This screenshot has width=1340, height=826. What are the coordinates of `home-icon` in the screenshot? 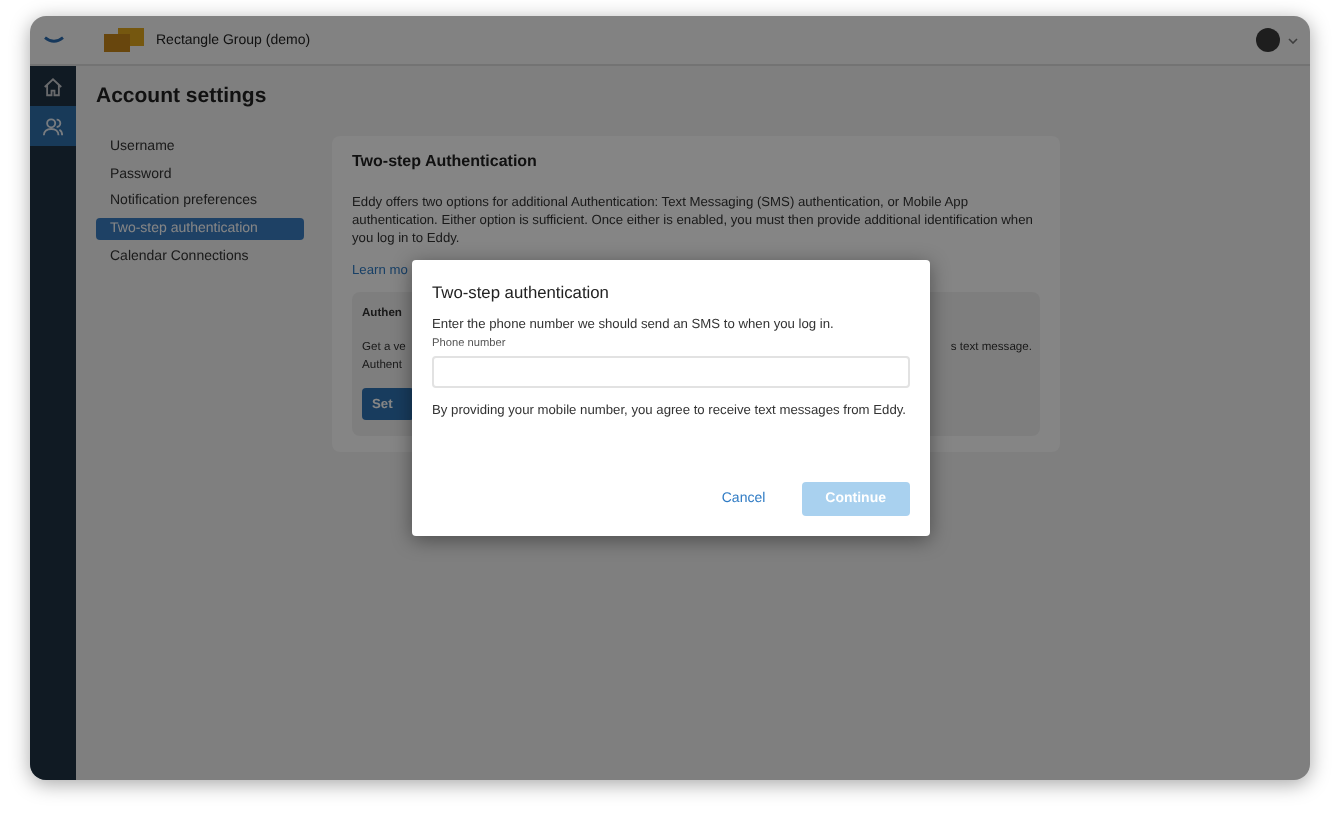 It's located at (53, 86).